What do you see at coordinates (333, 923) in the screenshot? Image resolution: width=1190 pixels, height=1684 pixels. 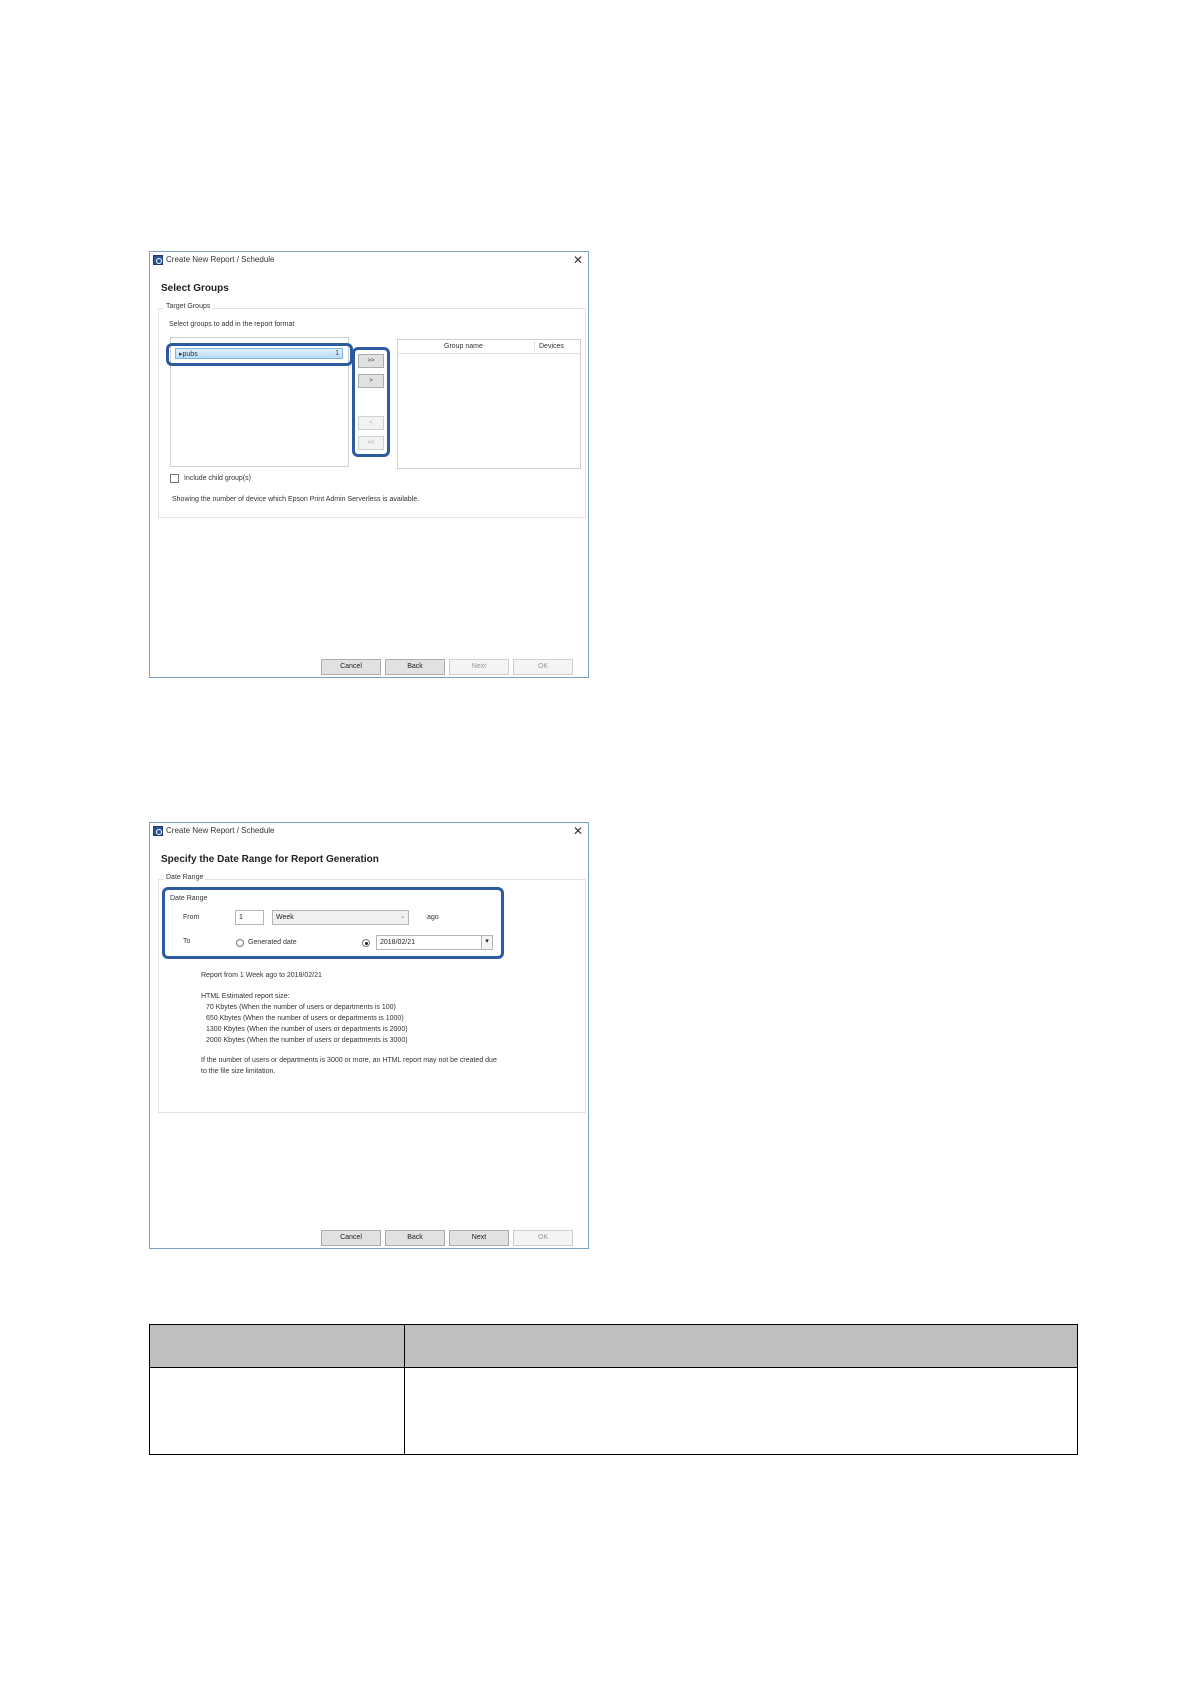 I see `highlight-date-range` at bounding box center [333, 923].